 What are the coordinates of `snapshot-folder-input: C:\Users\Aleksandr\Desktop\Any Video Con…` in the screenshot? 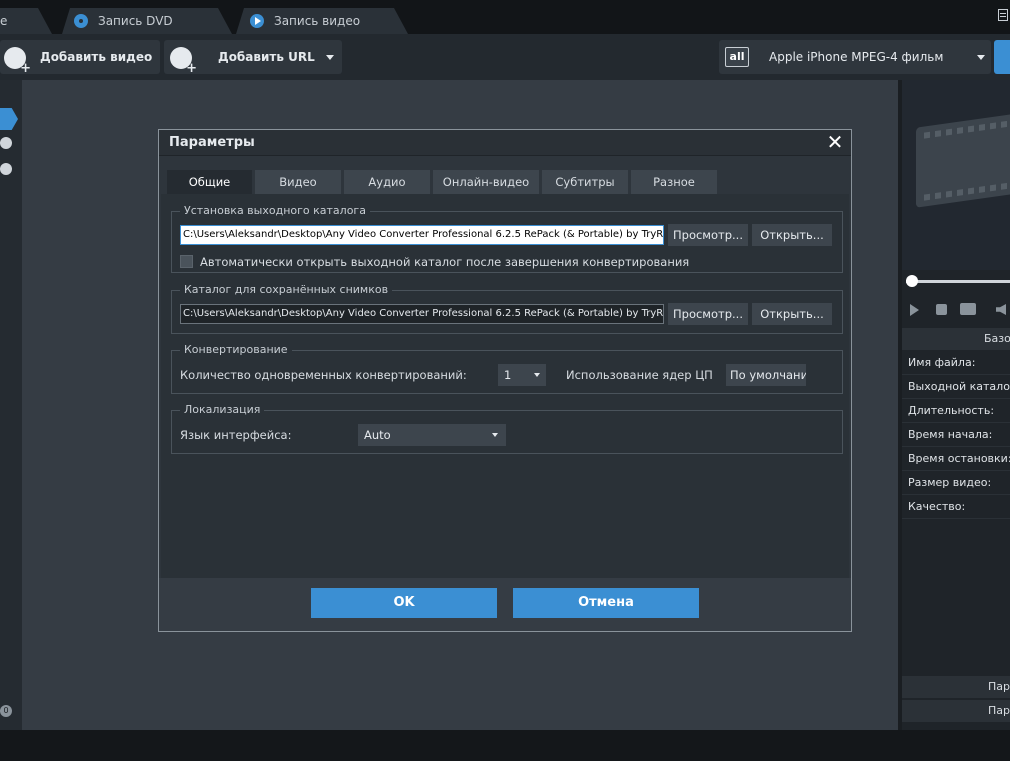 It's located at (422, 314).